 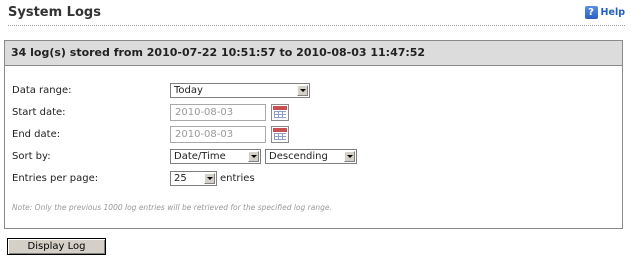 I want to click on sort-by-label: Sort by:, so click(x=31, y=156).